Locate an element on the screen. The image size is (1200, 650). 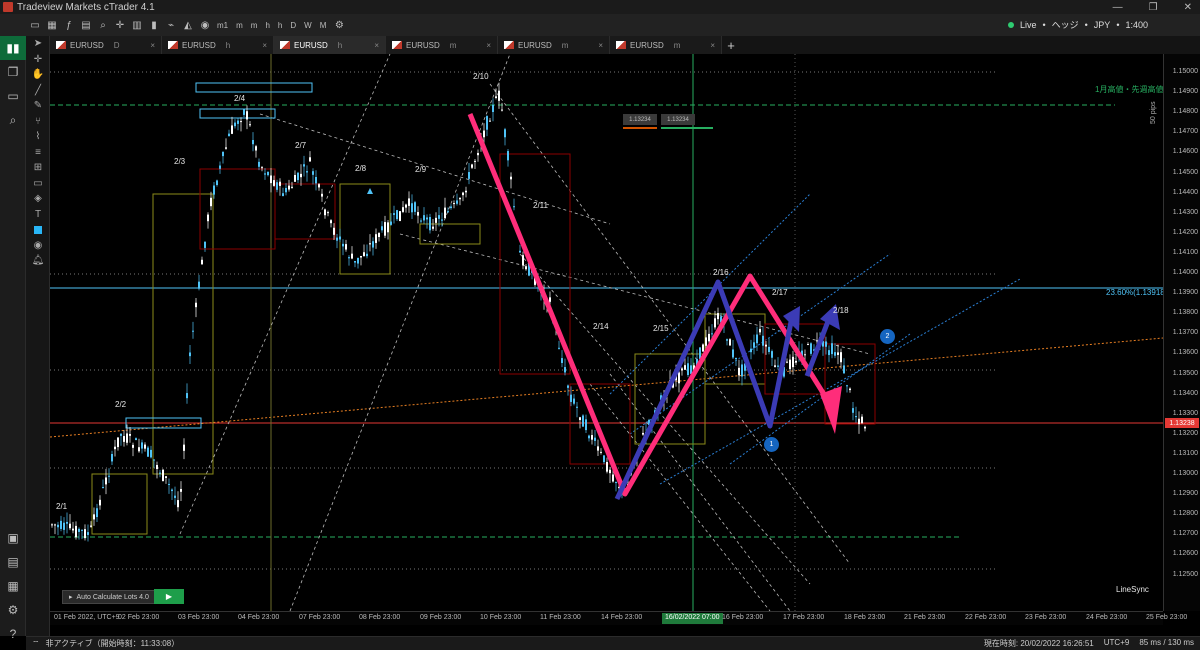
minimize-button: — is located at coordinates (1118, 7).